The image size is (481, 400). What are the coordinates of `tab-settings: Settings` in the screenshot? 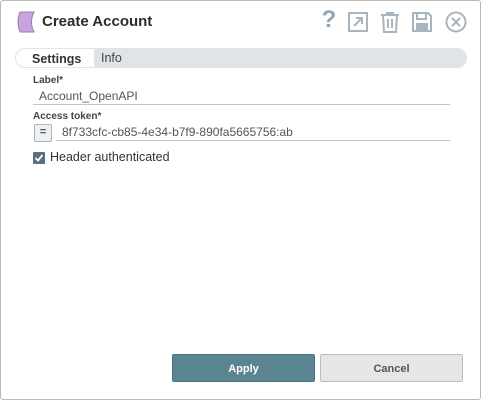 It's located at (55, 58).